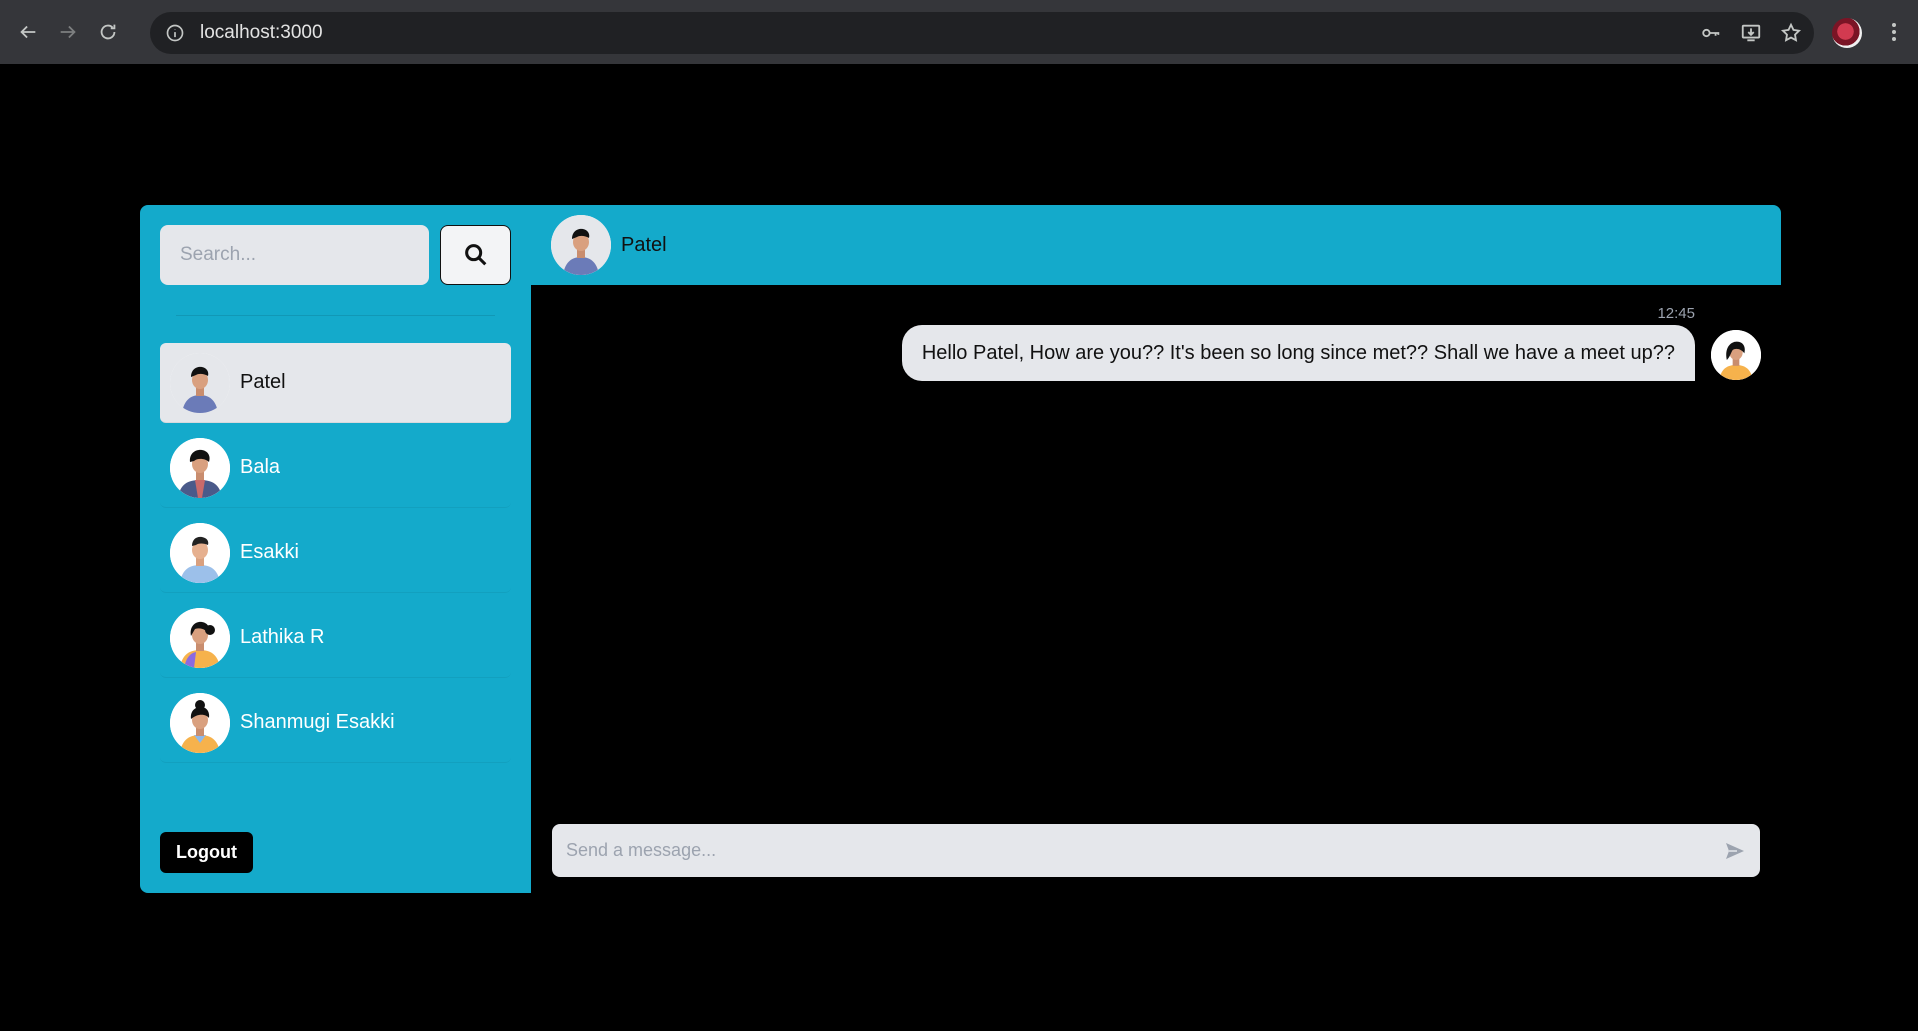 The image size is (1918, 1031). Describe the element at coordinates (294, 255) in the screenshot. I see `search-input` at that location.